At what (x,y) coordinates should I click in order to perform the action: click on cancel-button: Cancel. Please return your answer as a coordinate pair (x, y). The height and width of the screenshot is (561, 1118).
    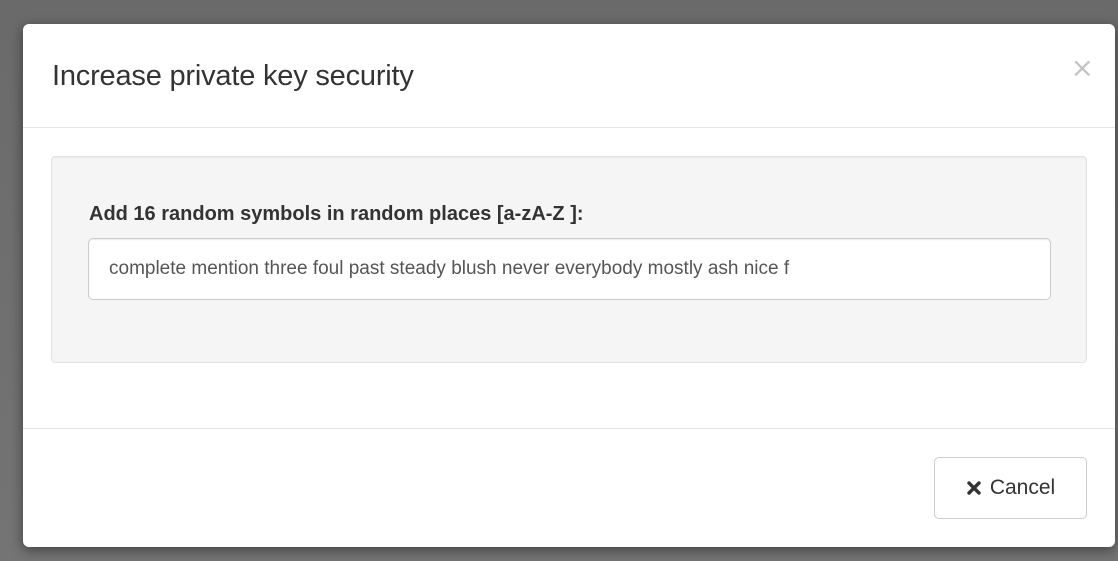
    Looking at the image, I should click on (1010, 488).